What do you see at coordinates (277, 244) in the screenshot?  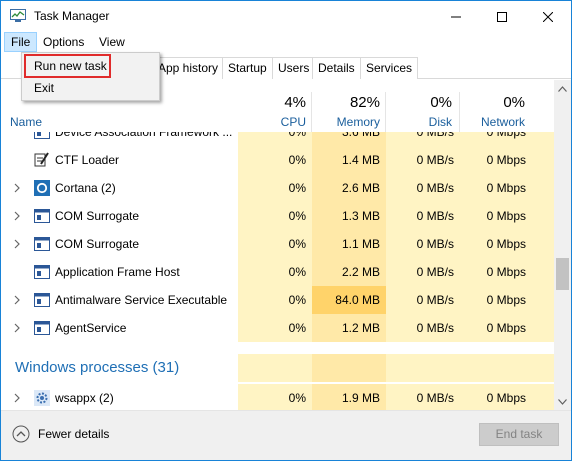 I see `process-row: COM Surrogate 0% 1.1 MB 0 MB/s 0 Mbps` at bounding box center [277, 244].